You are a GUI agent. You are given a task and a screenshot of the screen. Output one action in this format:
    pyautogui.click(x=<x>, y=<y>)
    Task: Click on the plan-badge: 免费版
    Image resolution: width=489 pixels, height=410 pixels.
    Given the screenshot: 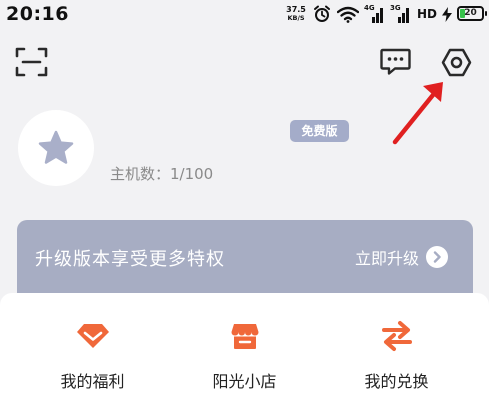 What is the action you would take?
    pyautogui.click(x=319, y=131)
    